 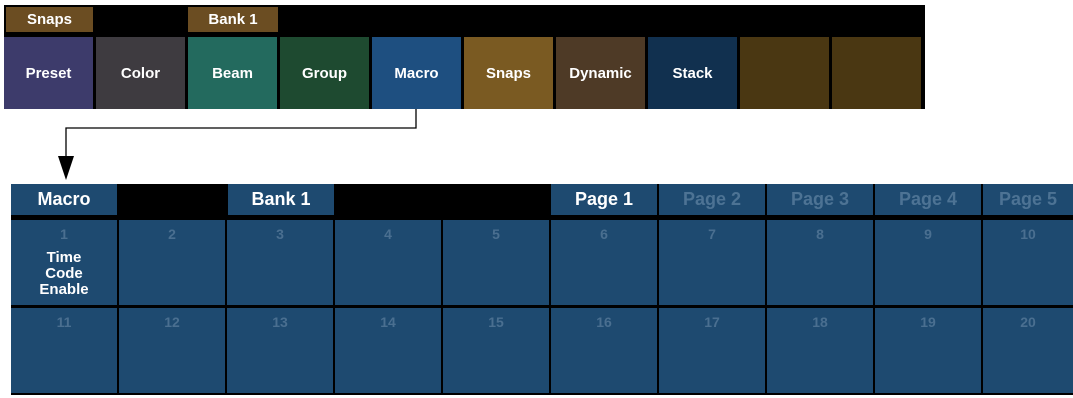 I want to click on macro-cell: 7, so click(x=712, y=262).